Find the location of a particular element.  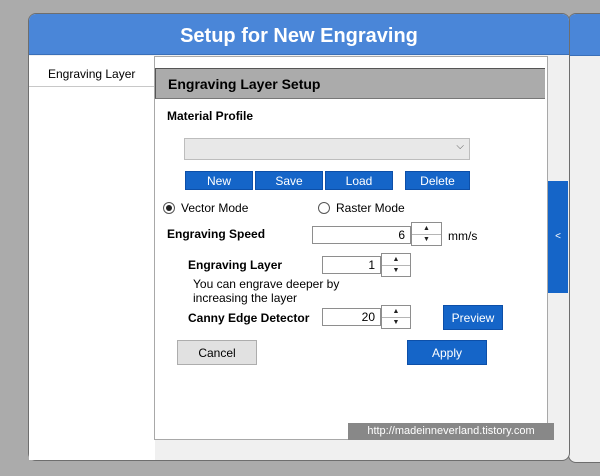

preview-button: Preview is located at coordinates (473, 317).